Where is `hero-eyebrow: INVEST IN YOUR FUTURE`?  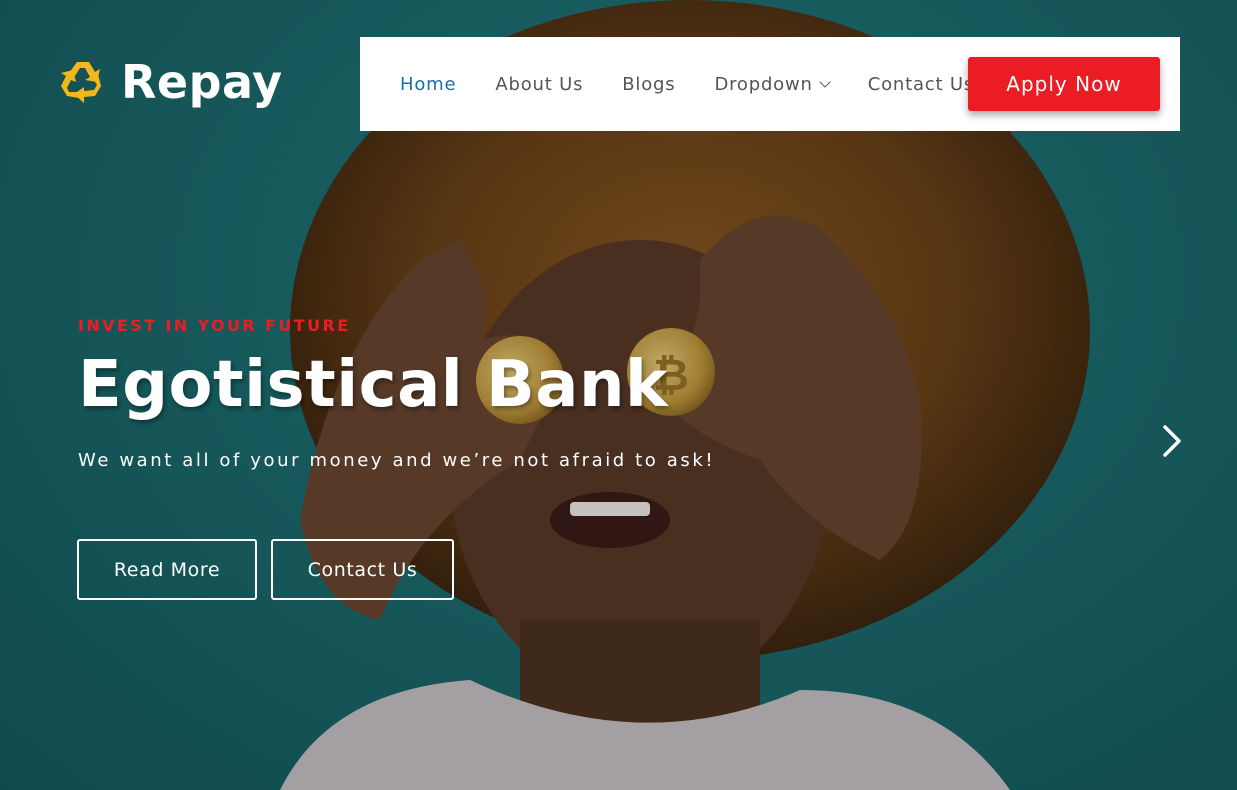 hero-eyebrow: INVEST IN YOUR FUTURE is located at coordinates (214, 325).